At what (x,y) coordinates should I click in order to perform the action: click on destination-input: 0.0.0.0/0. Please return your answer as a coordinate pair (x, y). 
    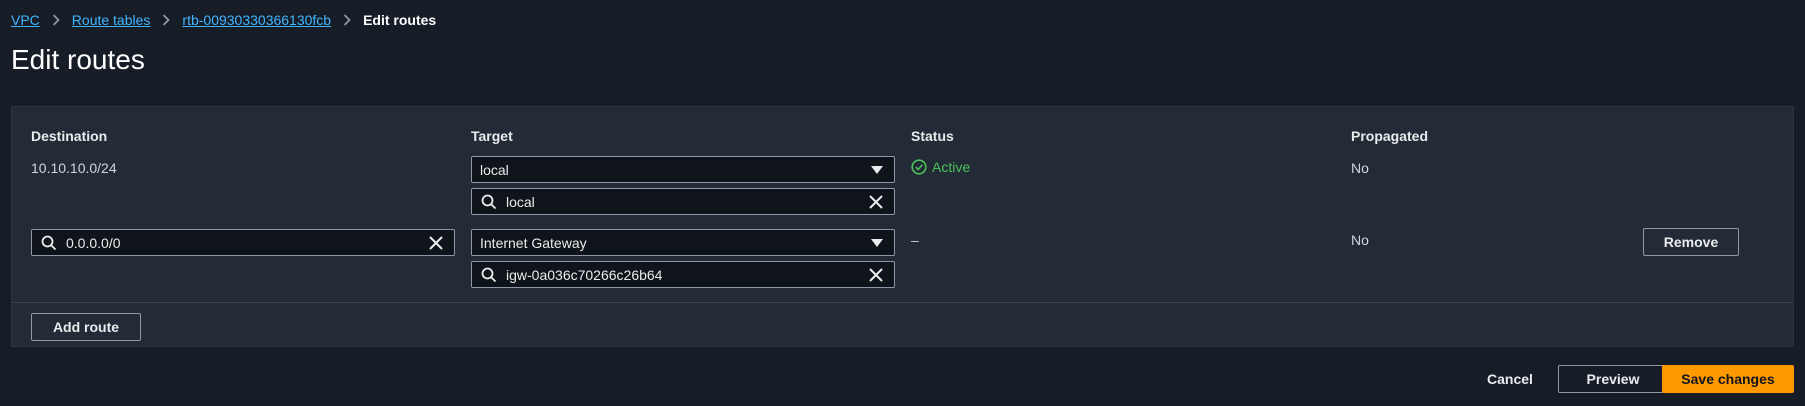
    Looking at the image, I should click on (243, 242).